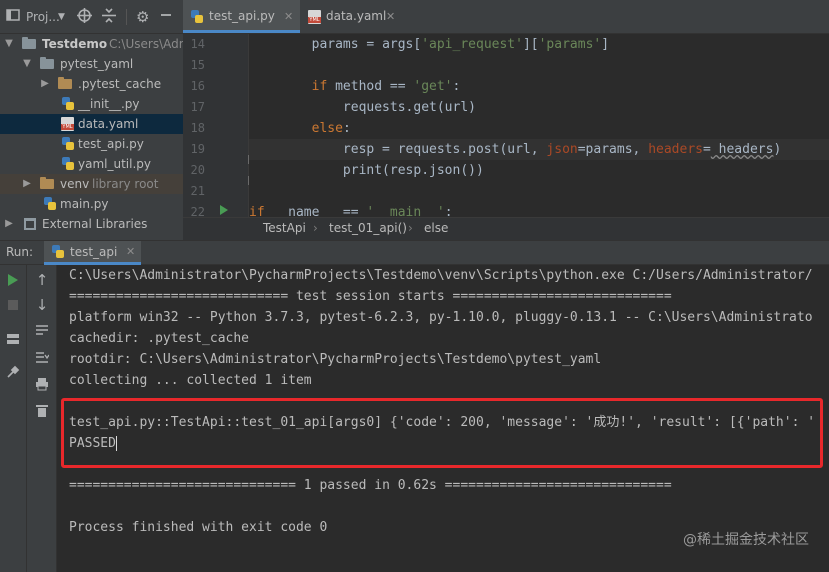 The height and width of the screenshot is (572, 829). What do you see at coordinates (224, 210) in the screenshot?
I see `run-gutter-icon` at bounding box center [224, 210].